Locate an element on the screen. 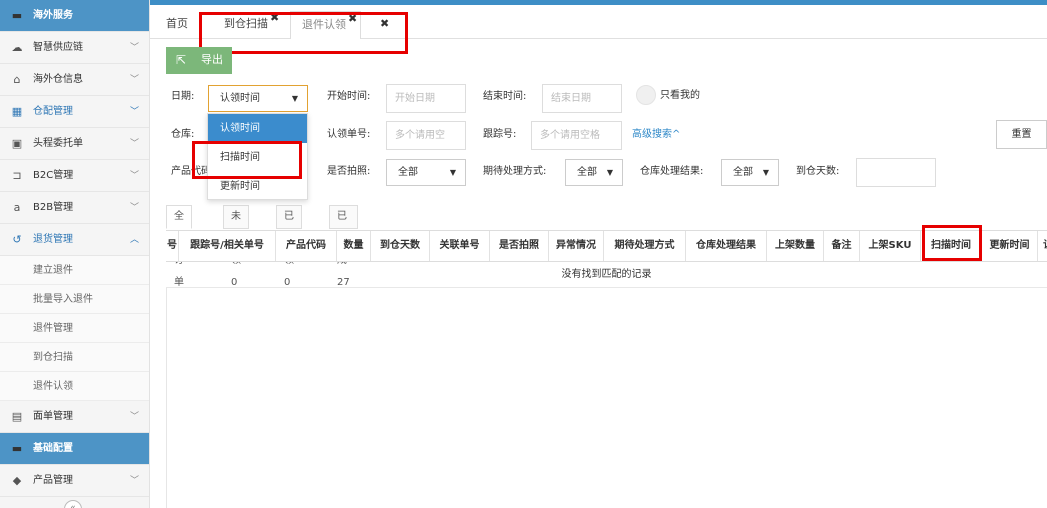  sidebar-item-label: B2B管理 is located at coordinates (53, 207).